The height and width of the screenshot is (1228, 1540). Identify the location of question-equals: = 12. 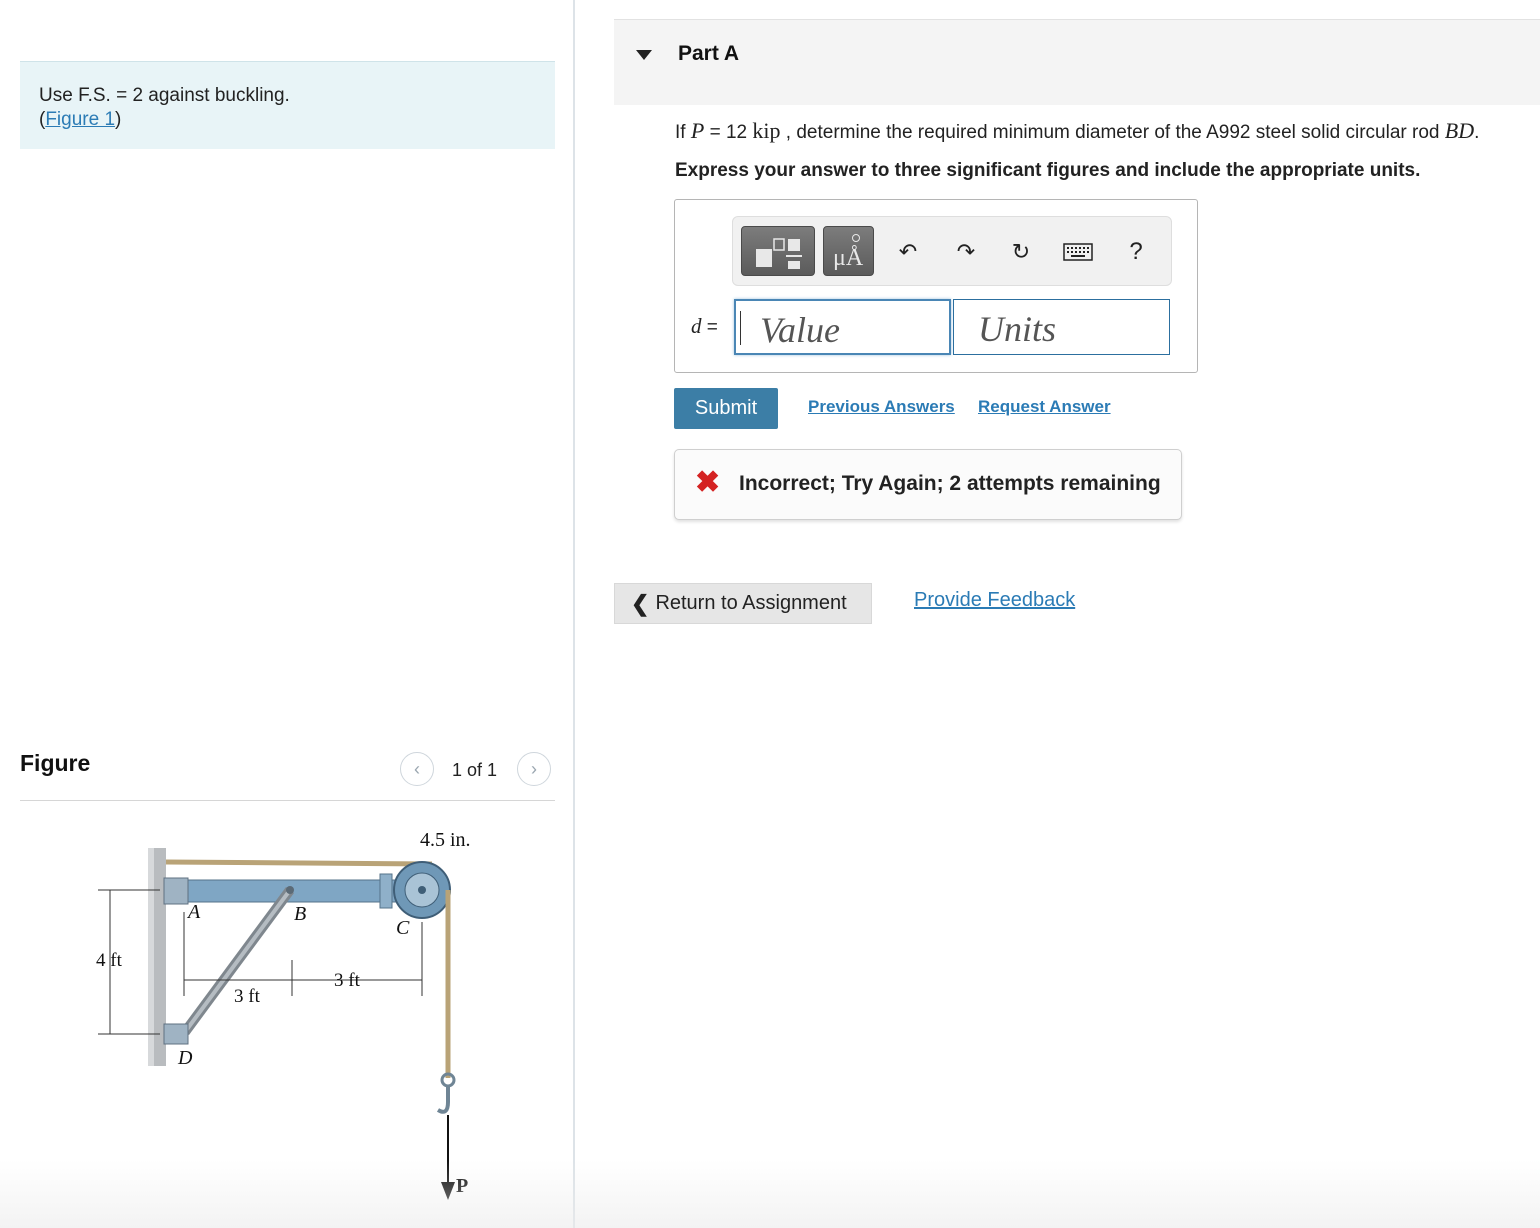
(728, 132).